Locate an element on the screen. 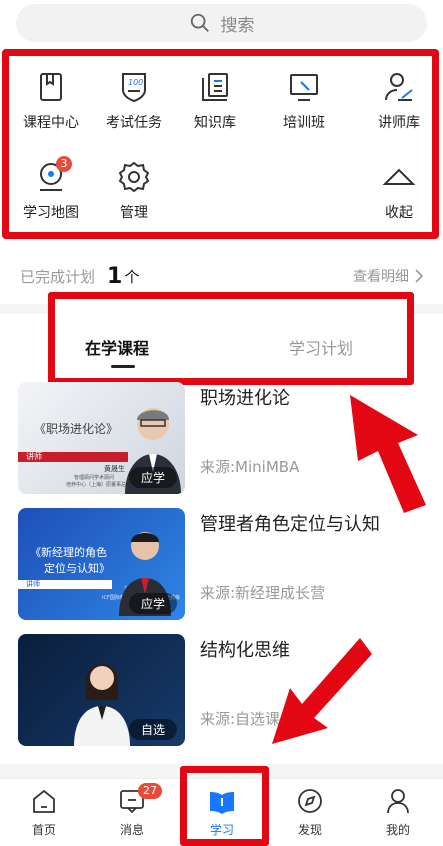  course-title: 管理者角色定位与认知 is located at coordinates (290, 524).